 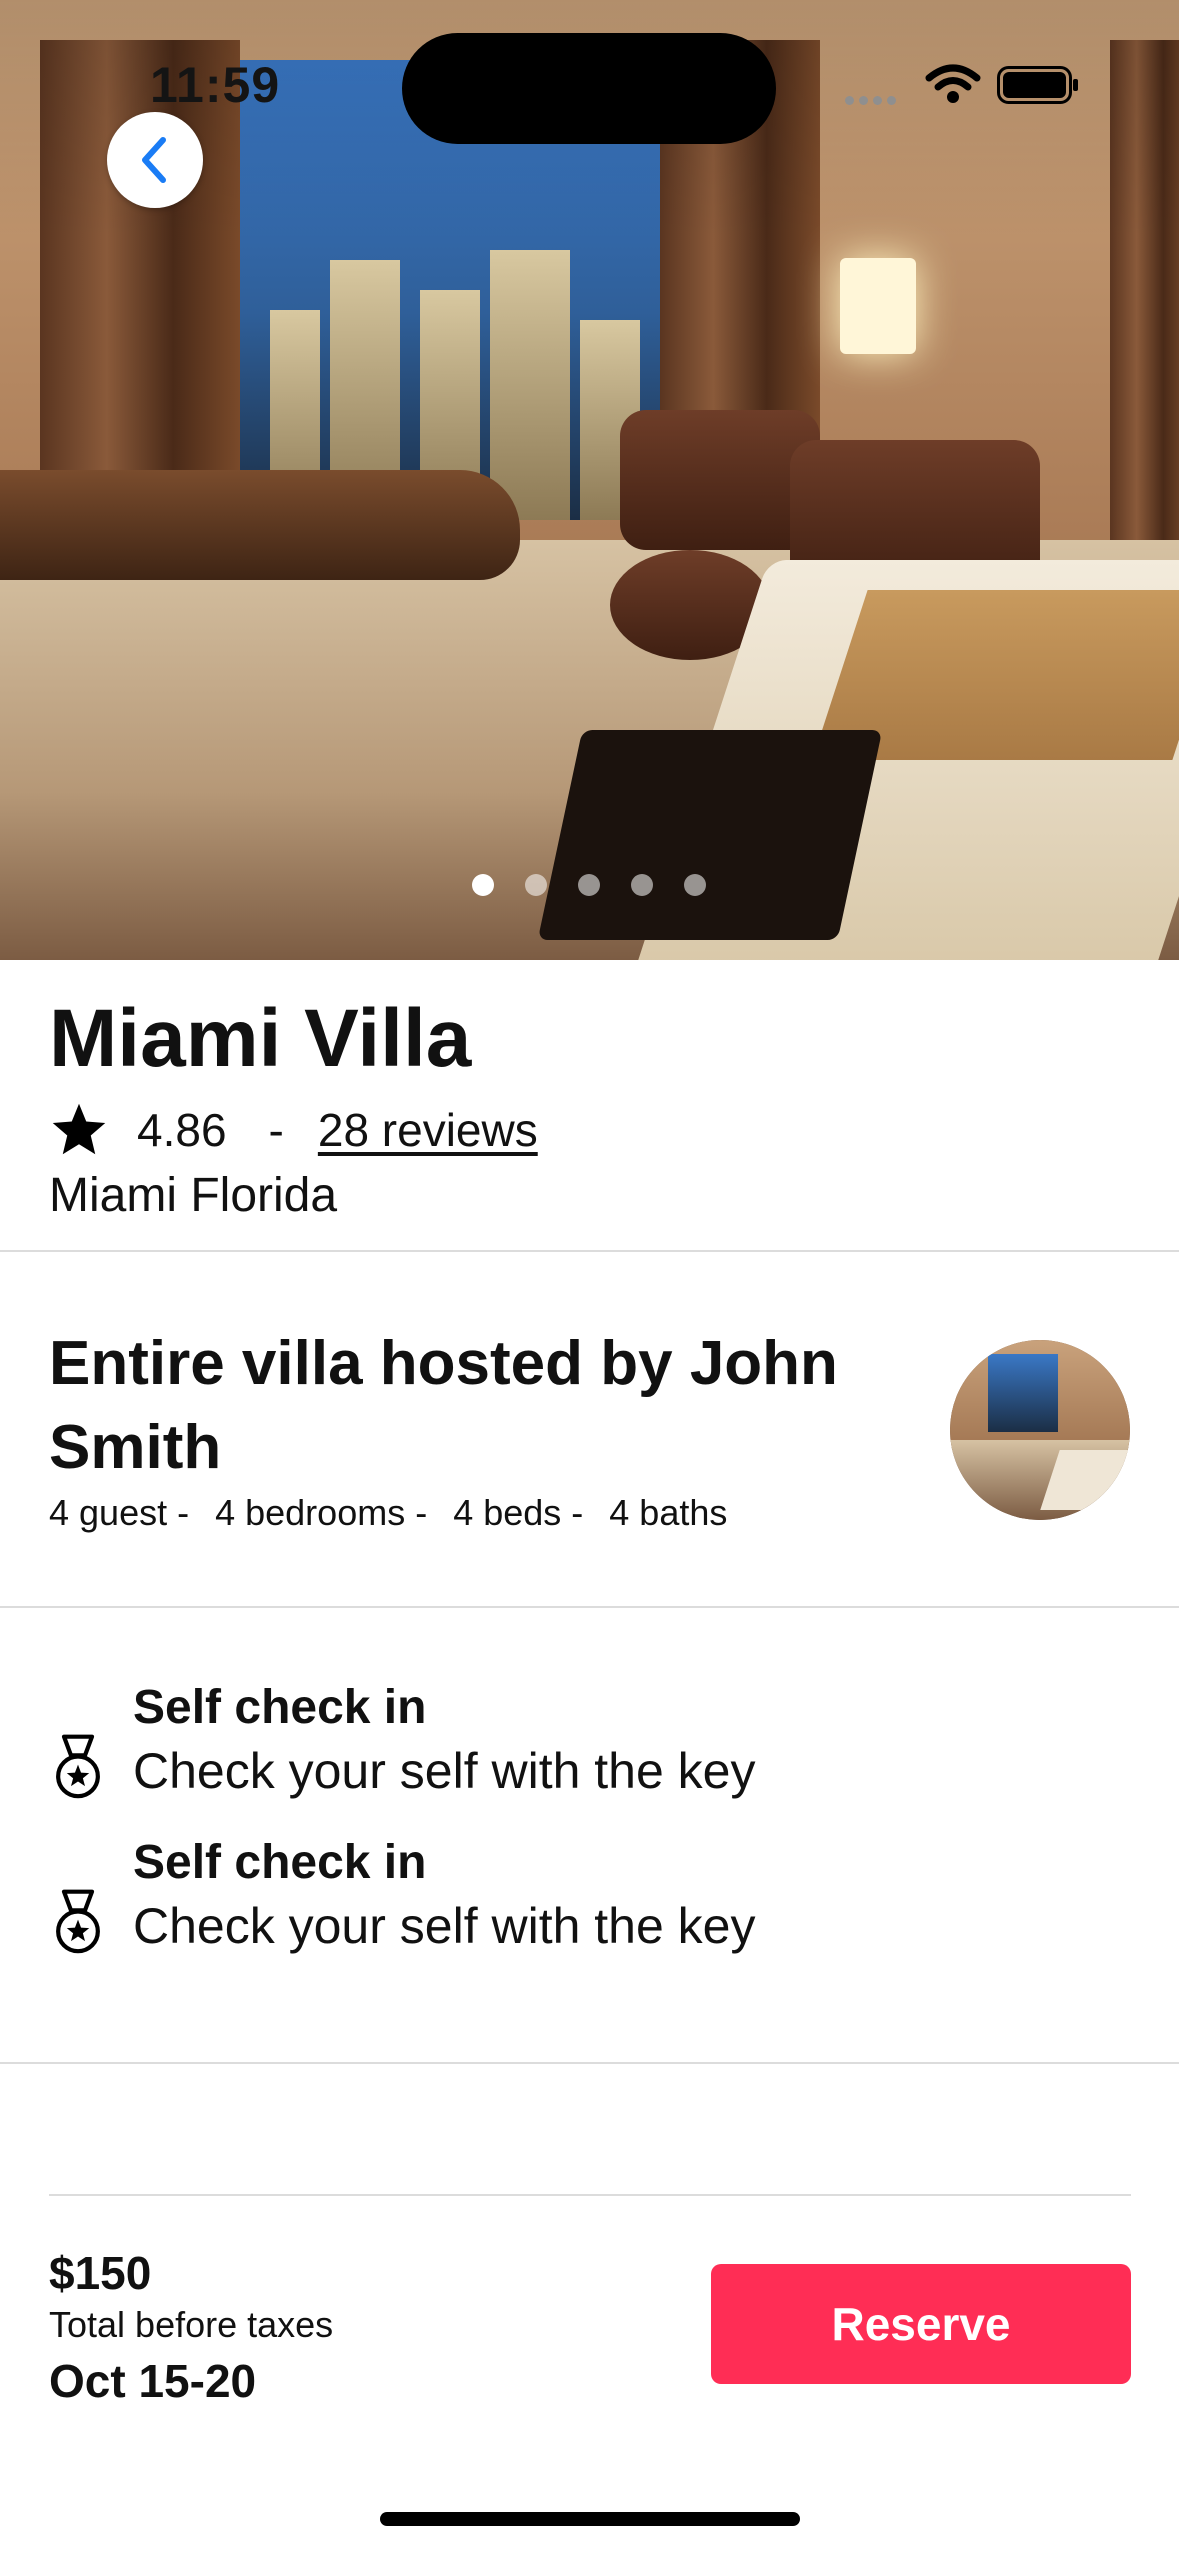 I want to click on host-avatar, so click(x=1040, y=1430).